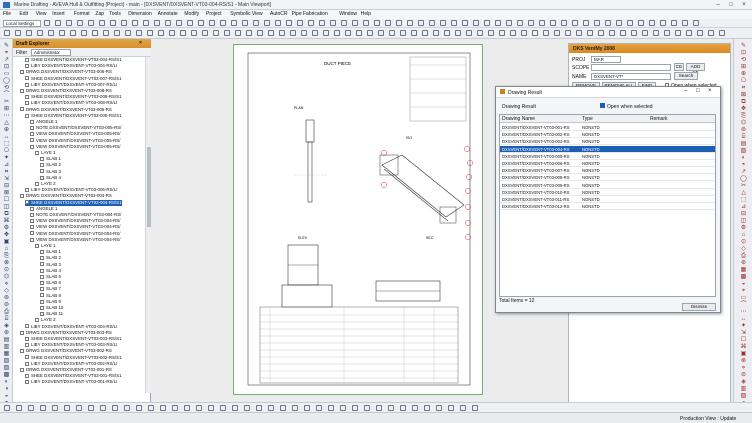 The width and height of the screenshot is (752, 423). I want to click on left-tool-icon-6: ◯, so click(6, 81).